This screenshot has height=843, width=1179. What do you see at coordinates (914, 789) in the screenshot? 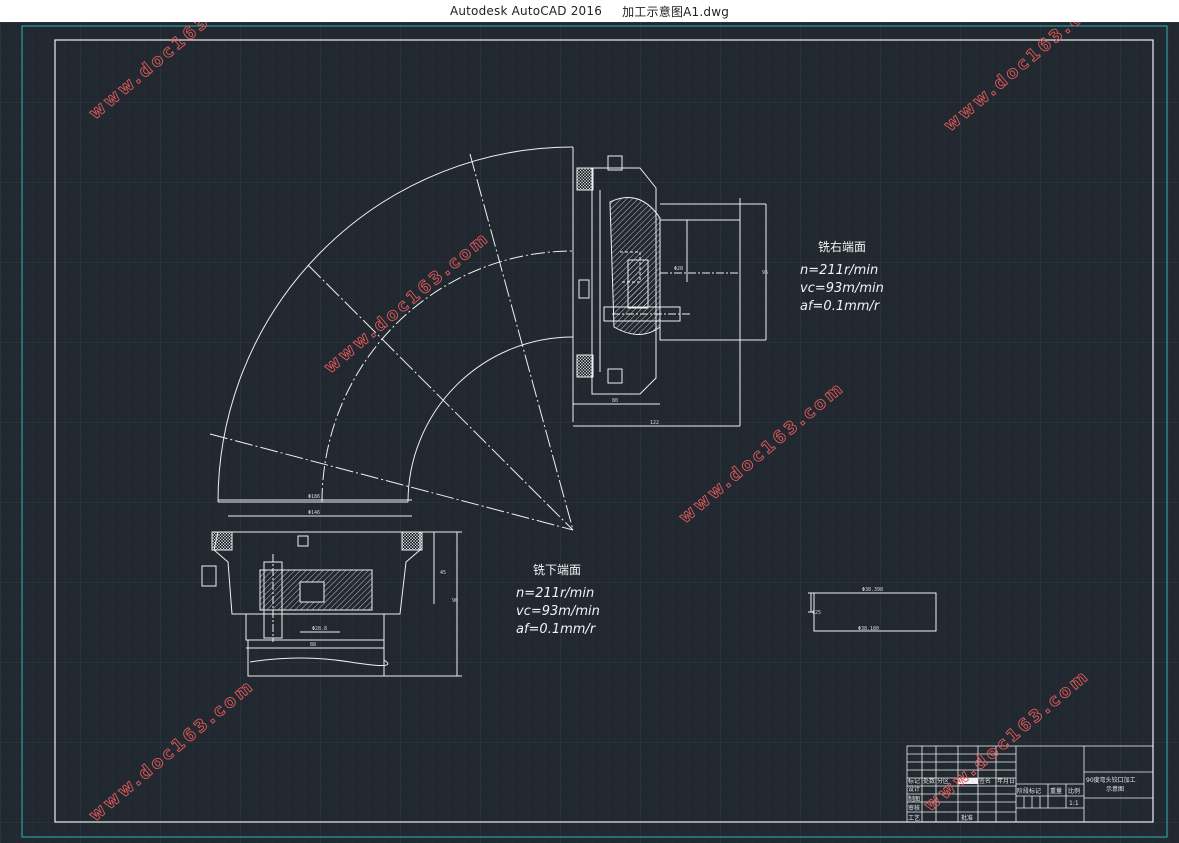
I see `tb-row-design: 设计` at bounding box center [914, 789].